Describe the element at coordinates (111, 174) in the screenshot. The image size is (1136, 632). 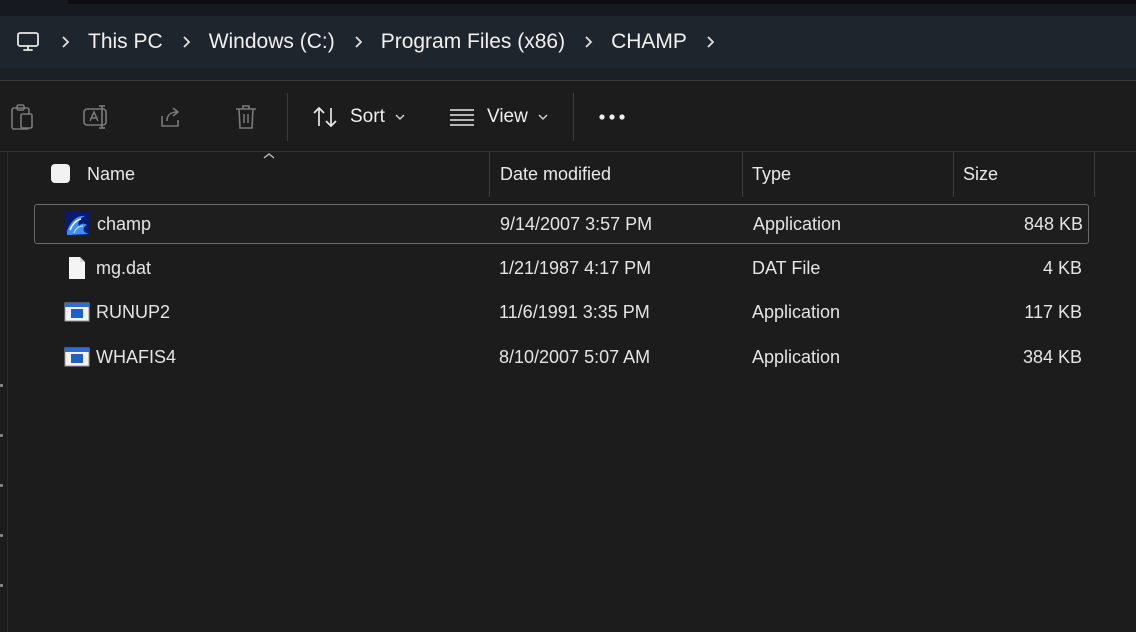
I see `column-name: Name` at that location.